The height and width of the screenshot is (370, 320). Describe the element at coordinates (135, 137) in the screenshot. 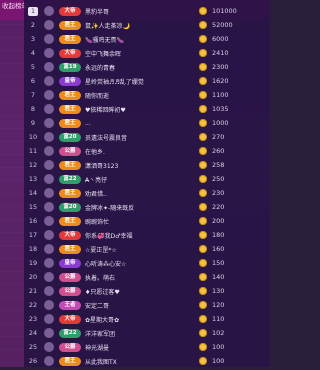

I see `user-name: 员遗法号震良音` at that location.